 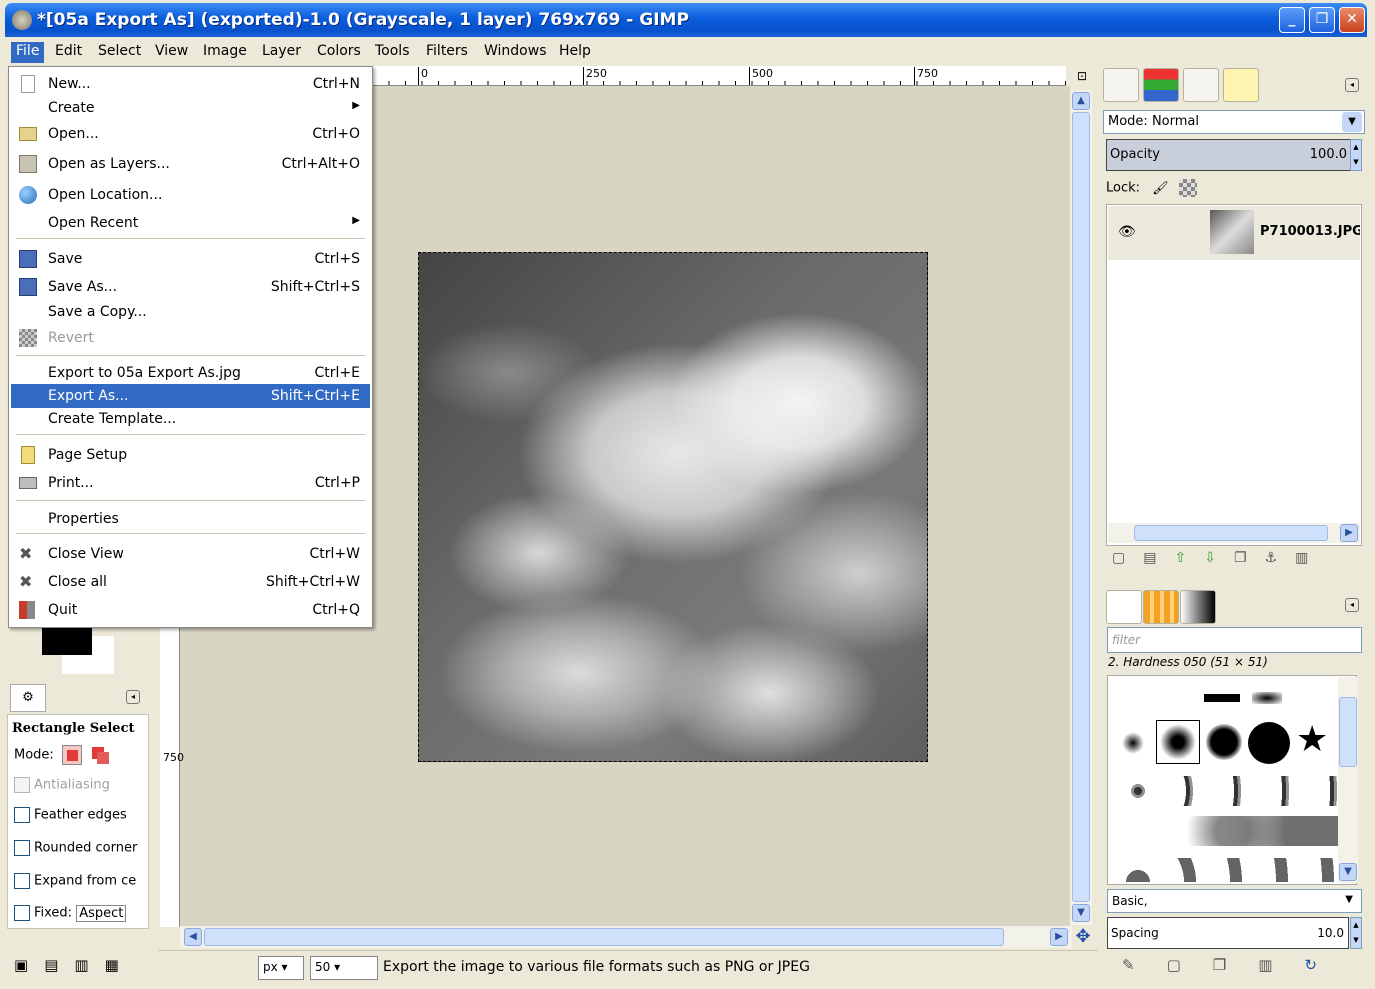 What do you see at coordinates (70, 913) in the screenshot?
I see `fixed-option: Fixed: Aspect` at bounding box center [70, 913].